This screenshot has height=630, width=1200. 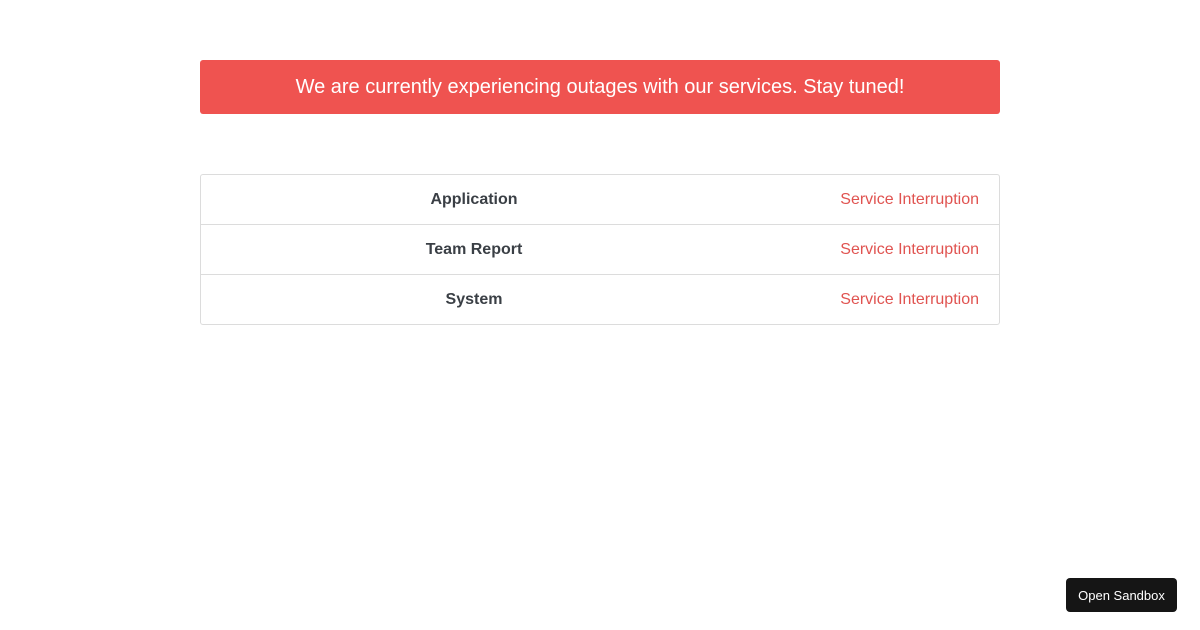 I want to click on service-name: System, so click(x=474, y=299).